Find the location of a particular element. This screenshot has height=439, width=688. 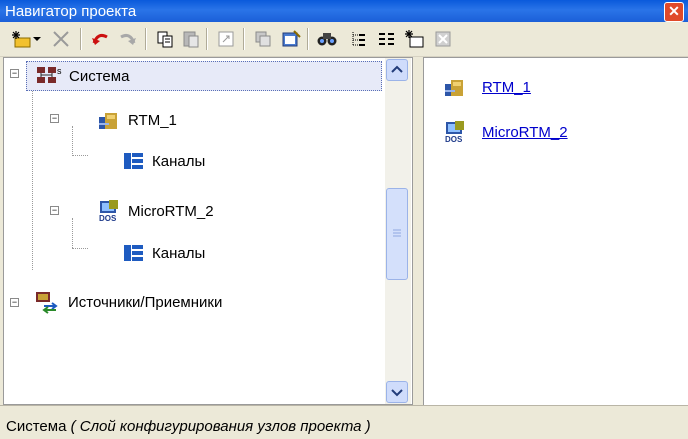

scroll-down-button is located at coordinates (397, 392).